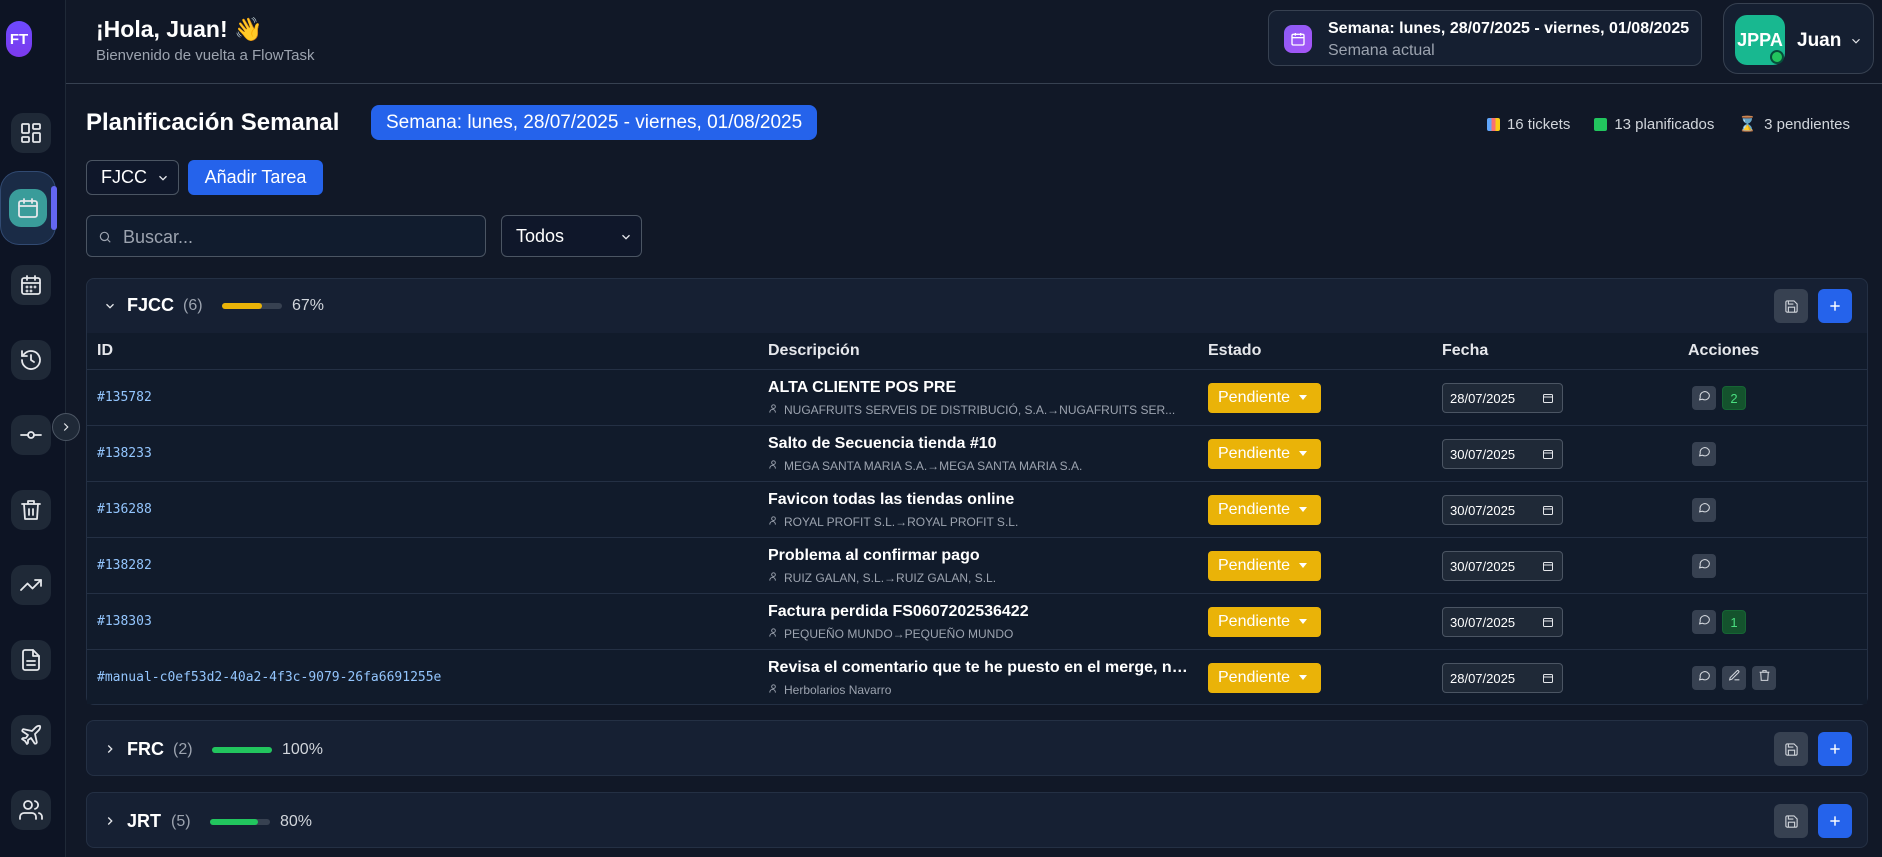  What do you see at coordinates (124, 565) in the screenshot?
I see `ticket-id-link: #138282` at bounding box center [124, 565].